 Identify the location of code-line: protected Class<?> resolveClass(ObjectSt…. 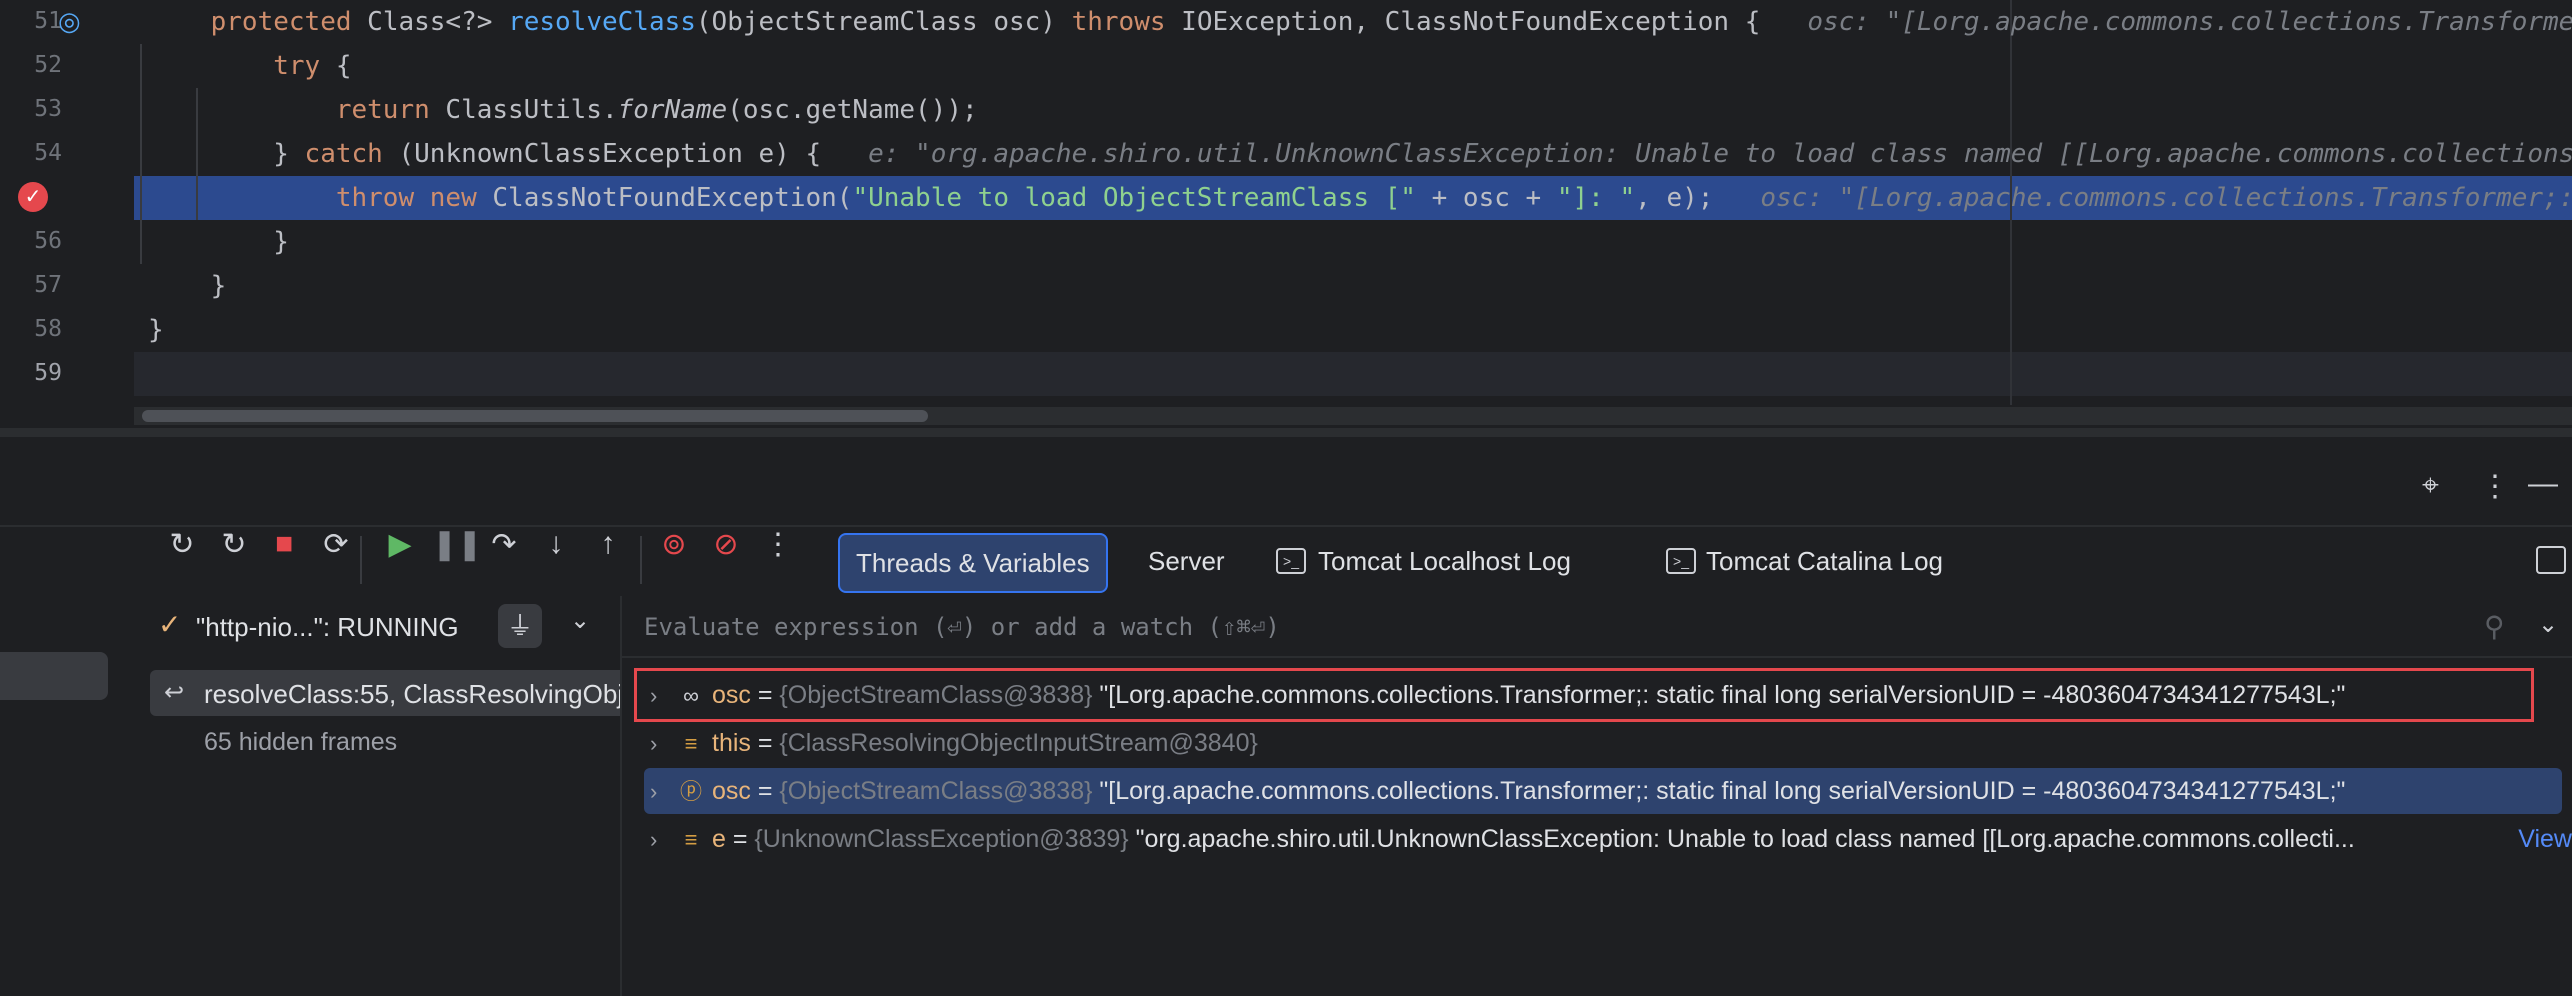
(1360, 22).